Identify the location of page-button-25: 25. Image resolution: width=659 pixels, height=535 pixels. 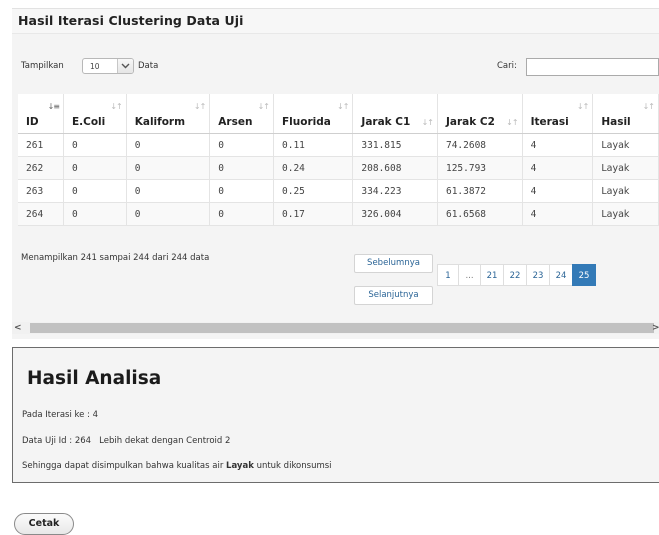
(584, 275).